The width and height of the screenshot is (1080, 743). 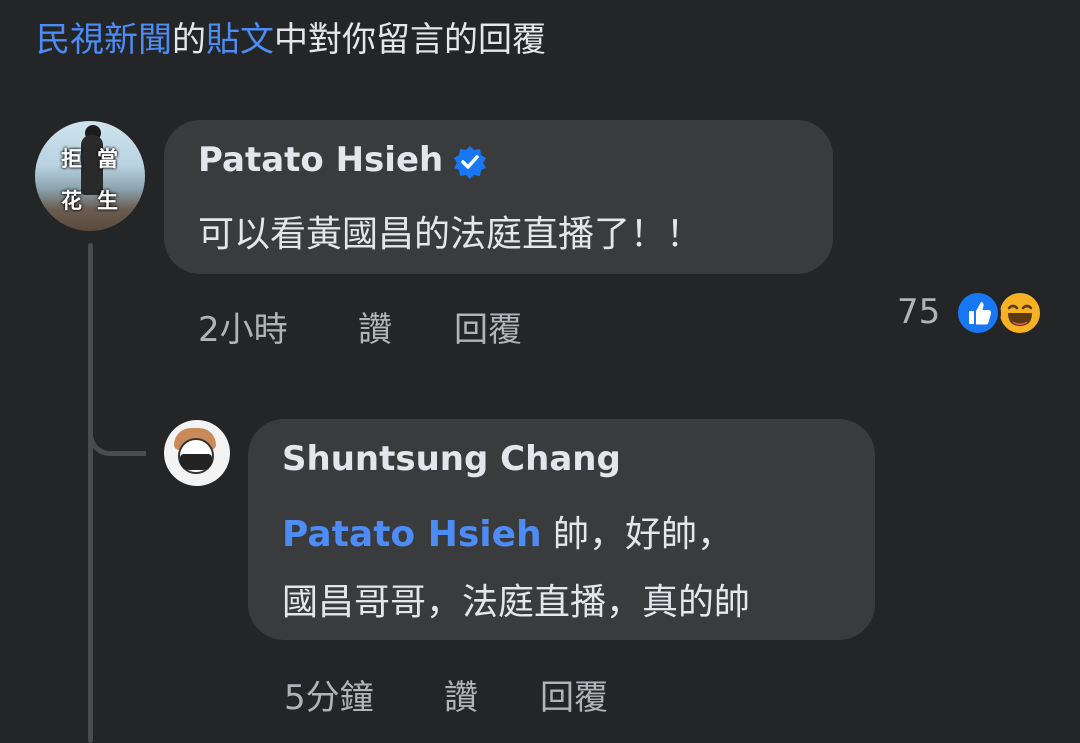 I want to click on reply-text-1: 帥，好帥，, so click(x=637, y=534).